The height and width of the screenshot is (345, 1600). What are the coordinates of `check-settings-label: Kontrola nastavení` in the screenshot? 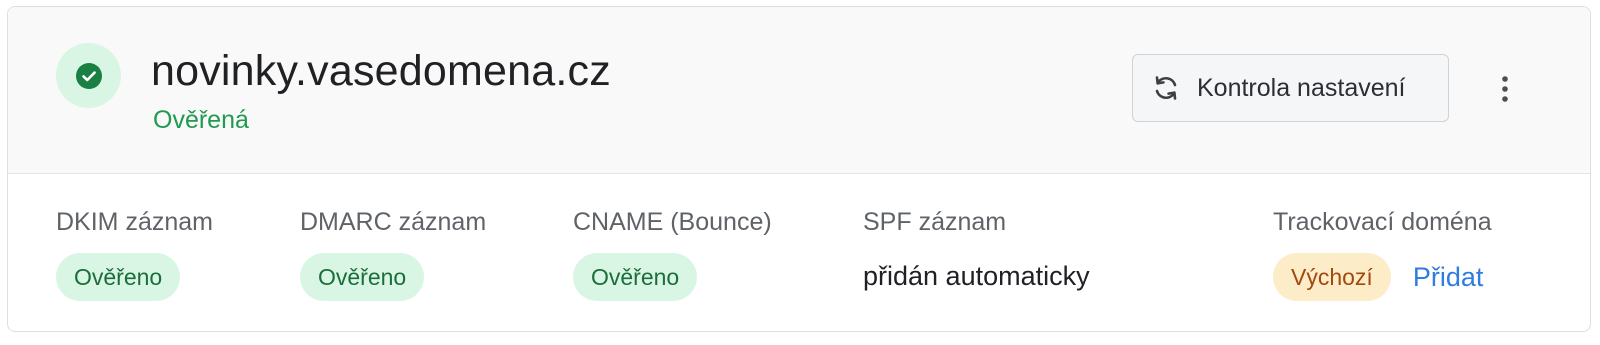 It's located at (1301, 87).